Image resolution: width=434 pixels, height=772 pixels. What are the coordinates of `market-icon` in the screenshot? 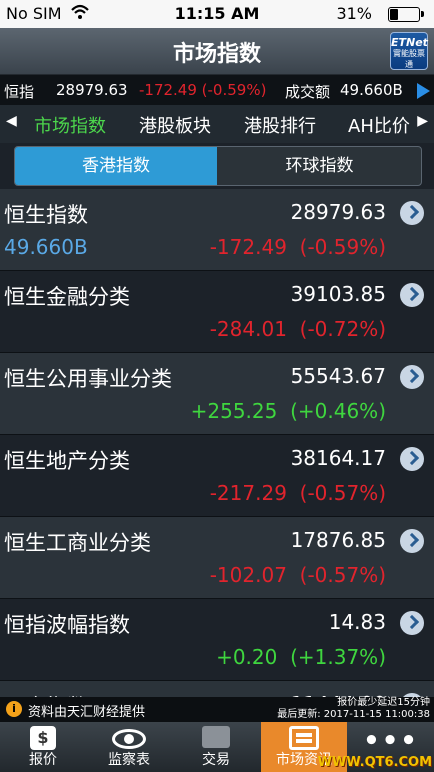 It's located at (304, 738).